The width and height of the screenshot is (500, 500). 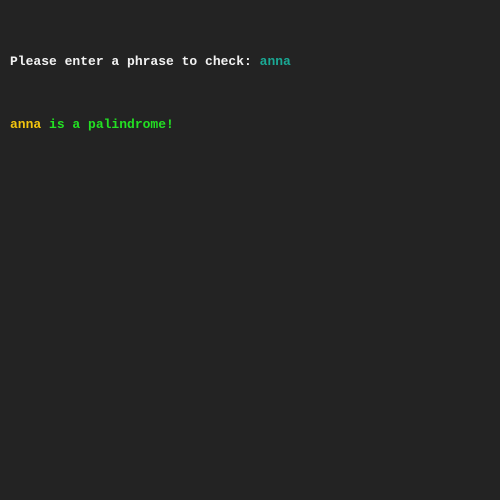 I want to click on prompt-line: Please enter a phrase to check: anna, so click(x=250, y=61).